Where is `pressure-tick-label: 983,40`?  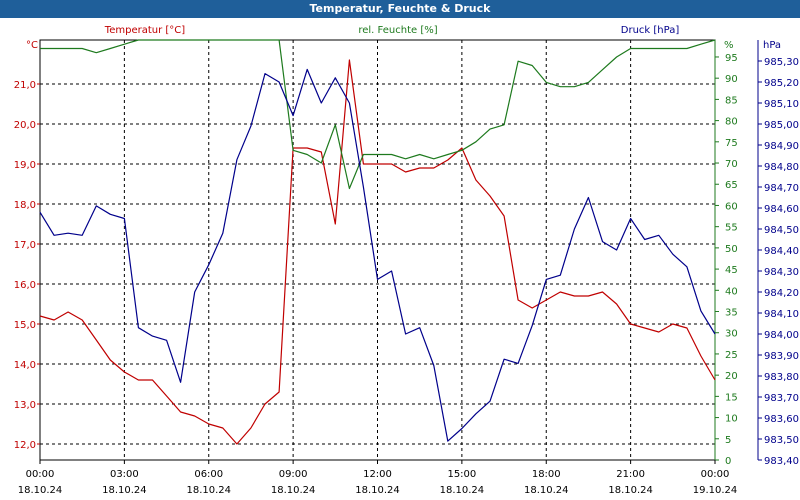
pressure-tick-label: 983,40 is located at coordinates (781, 461).